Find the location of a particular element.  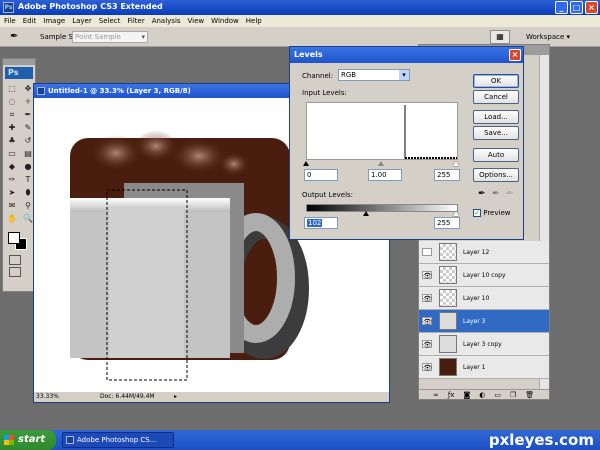

delete-layer-icon: 🗑 is located at coordinates (529, 394).